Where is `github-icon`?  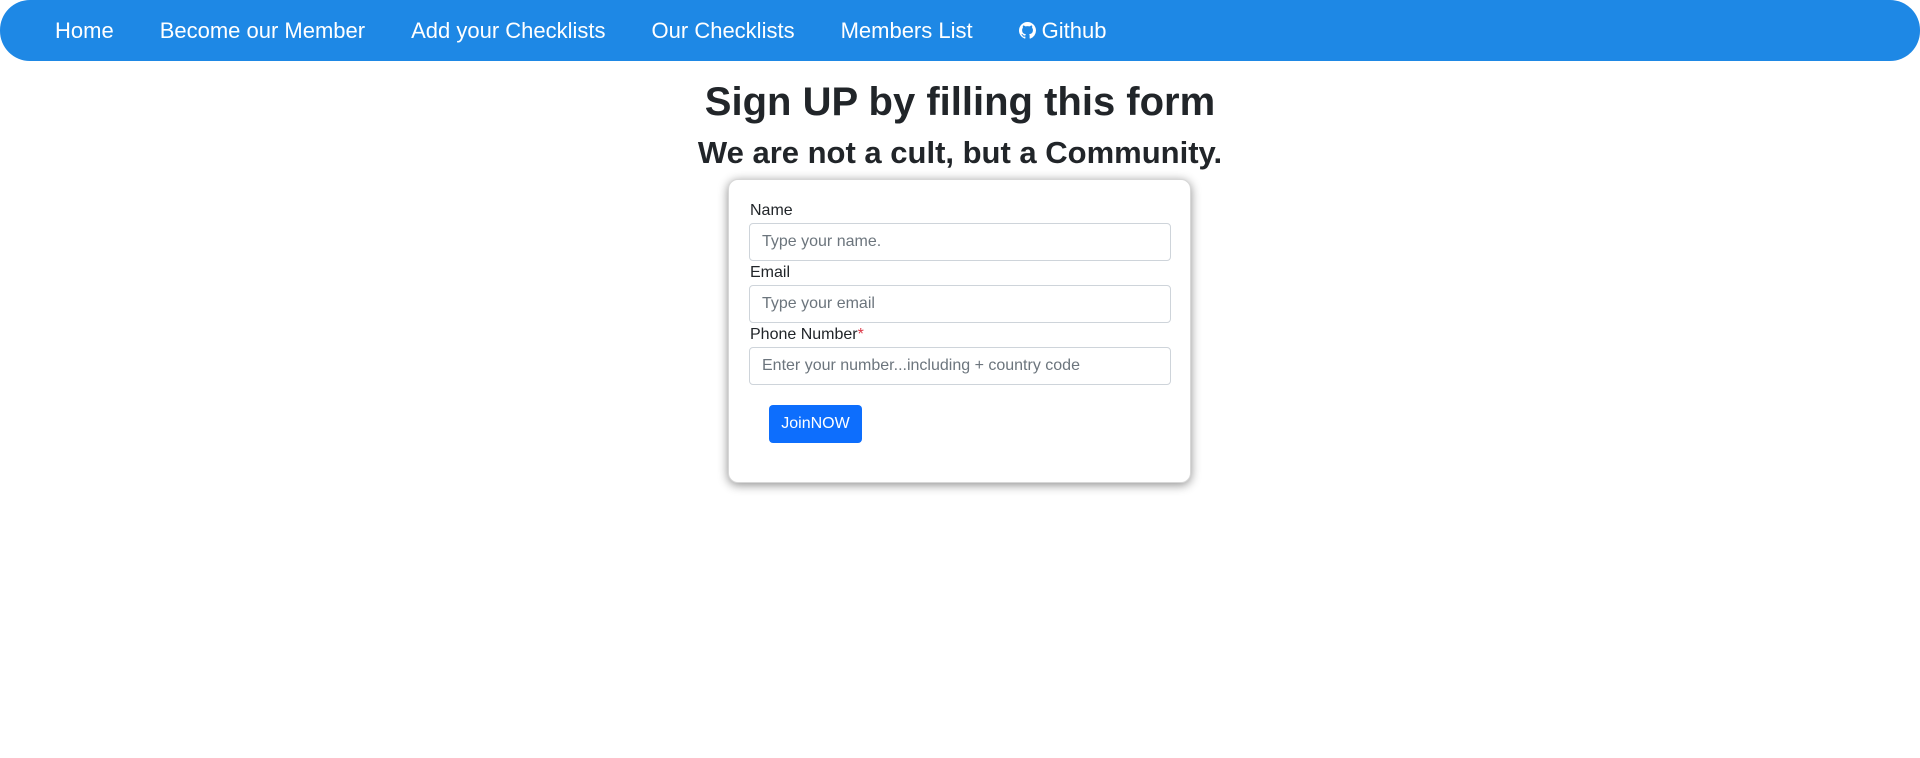
github-icon is located at coordinates (1027, 30).